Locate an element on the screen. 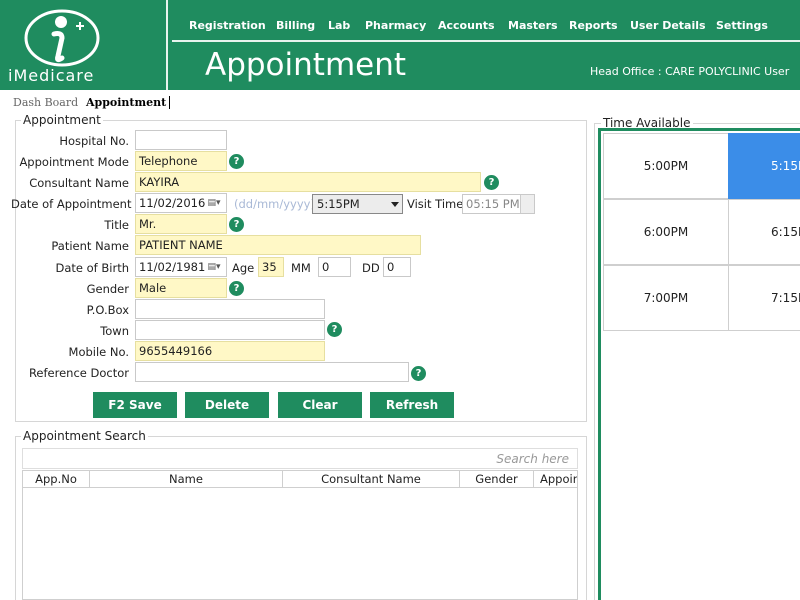 The image size is (800, 600). hospital-no-input is located at coordinates (181, 140).